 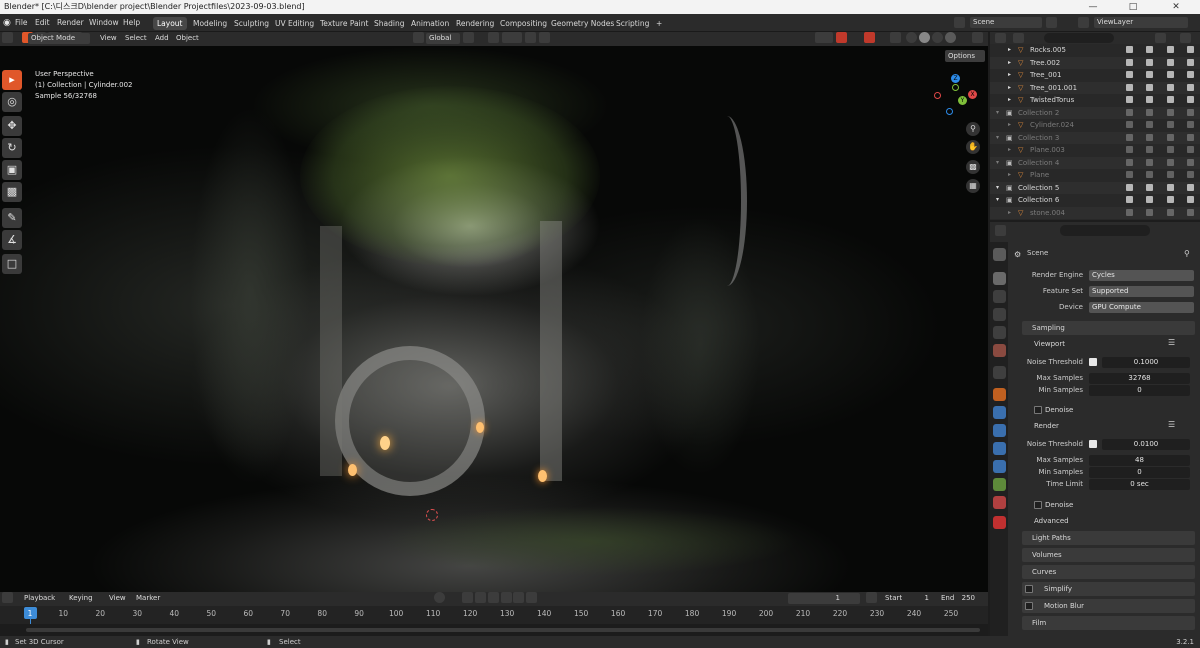 What do you see at coordinates (973, 186) in the screenshot?
I see `ortho-grid-icon: ▦` at bounding box center [973, 186].